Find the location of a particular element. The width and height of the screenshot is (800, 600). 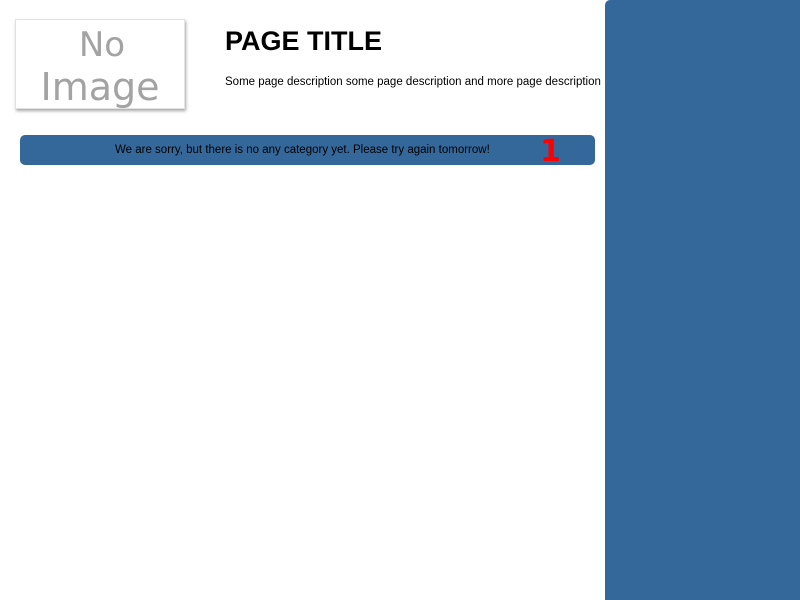

svg-text: No is located at coordinates (102, 45).